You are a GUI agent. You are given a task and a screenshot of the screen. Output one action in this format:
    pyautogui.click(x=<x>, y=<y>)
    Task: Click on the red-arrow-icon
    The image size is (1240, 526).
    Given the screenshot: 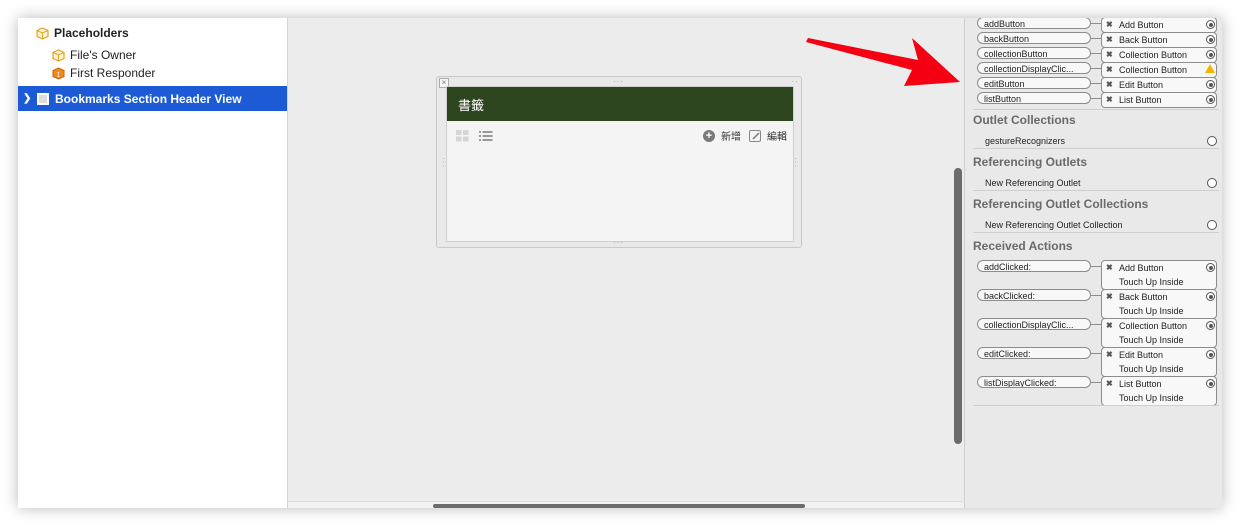 What is the action you would take?
    pyautogui.click(x=883, y=62)
    